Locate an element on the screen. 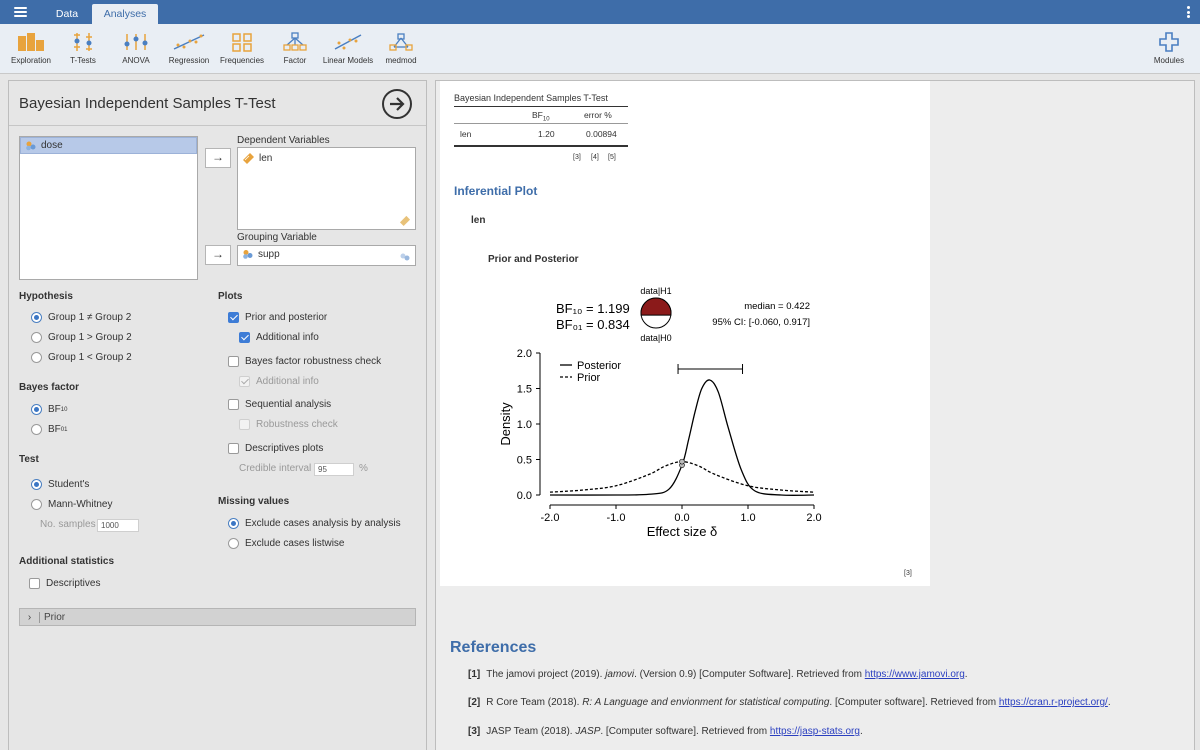 This screenshot has height=750, width=1200. hypothesis-greater-radio: Group 1 > Group 2 is located at coordinates (81, 337).